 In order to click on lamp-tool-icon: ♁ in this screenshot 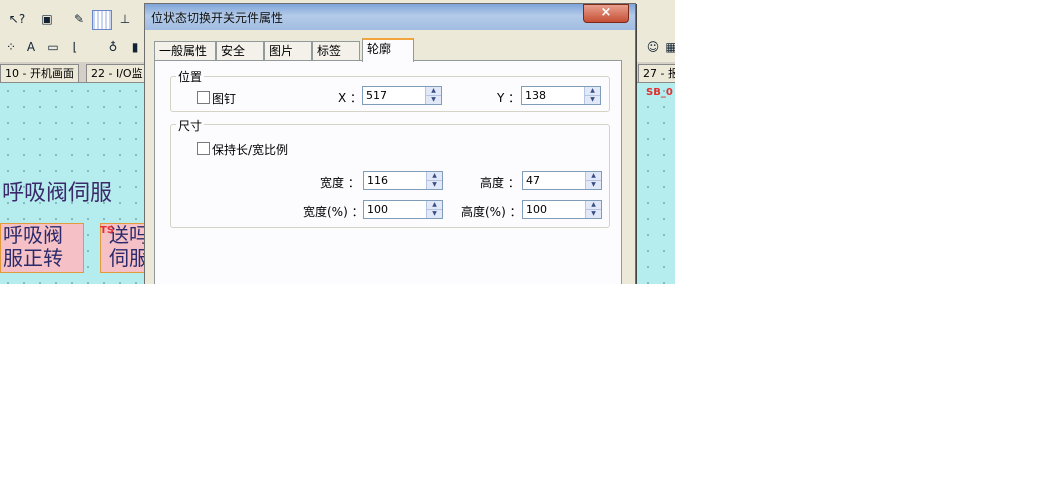, I will do `click(113, 47)`.